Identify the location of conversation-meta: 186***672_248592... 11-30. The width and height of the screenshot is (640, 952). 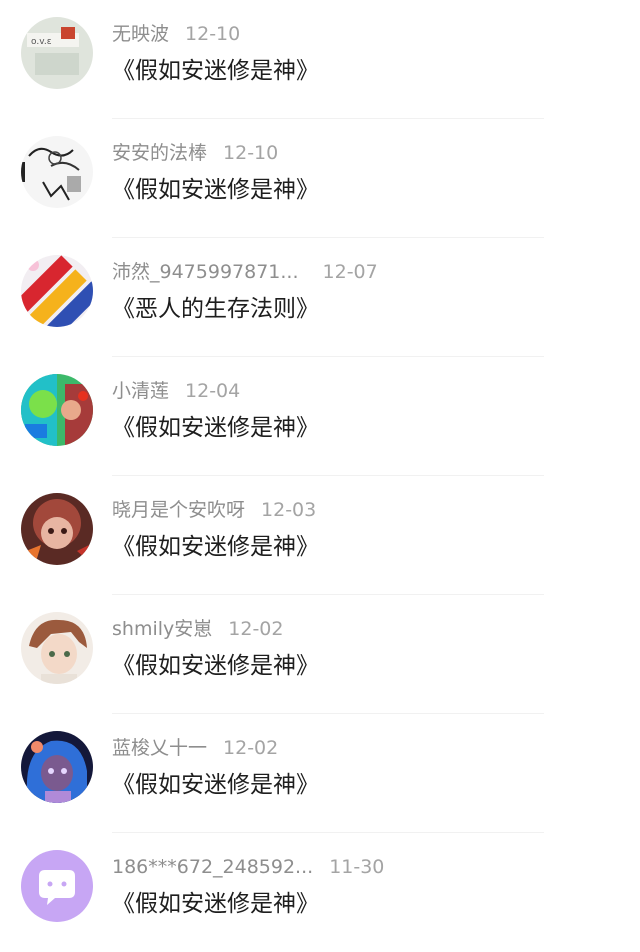
(248, 867).